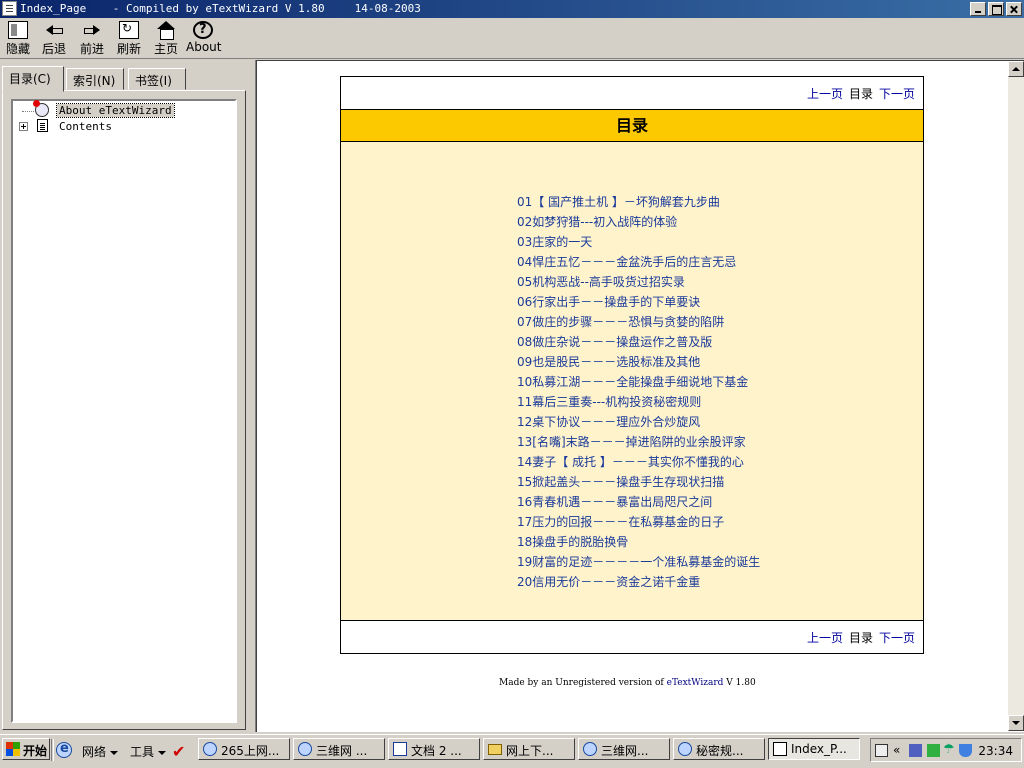  Describe the element at coordinates (1016, 396) in the screenshot. I see `vertical-scrollbar` at that location.